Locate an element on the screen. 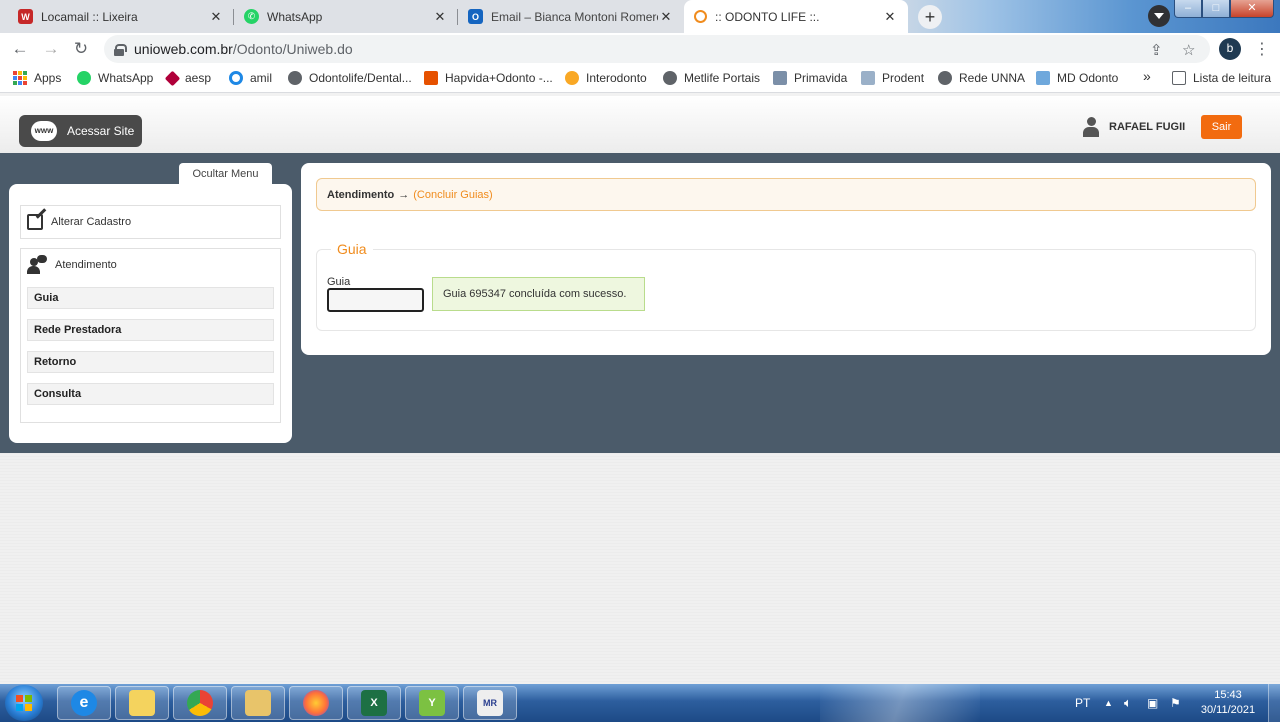 Image resolution: width=1280 pixels, height=722 pixels. access-site-label: Acessar Site is located at coordinates (101, 131).